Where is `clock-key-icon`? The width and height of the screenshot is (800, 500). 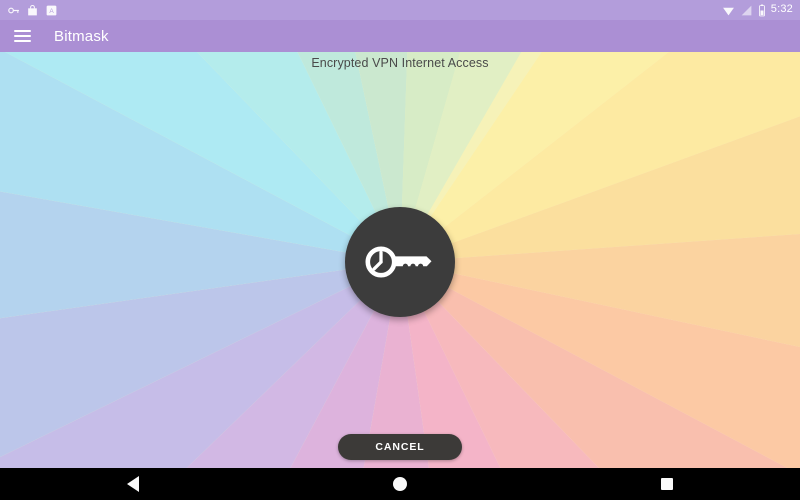
clock-key-icon is located at coordinates (400, 262).